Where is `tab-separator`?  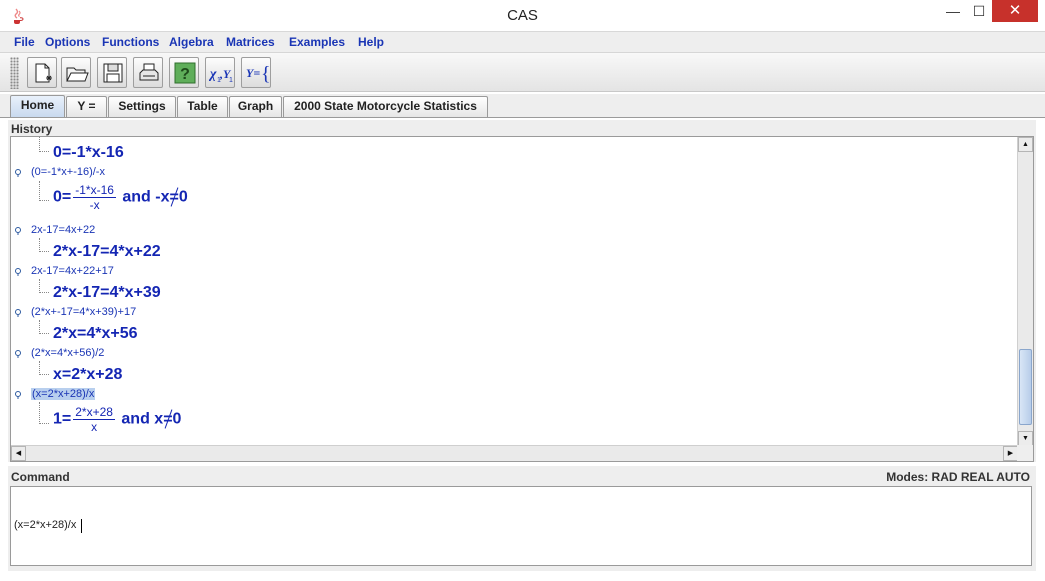 tab-separator is located at coordinates (522, 117).